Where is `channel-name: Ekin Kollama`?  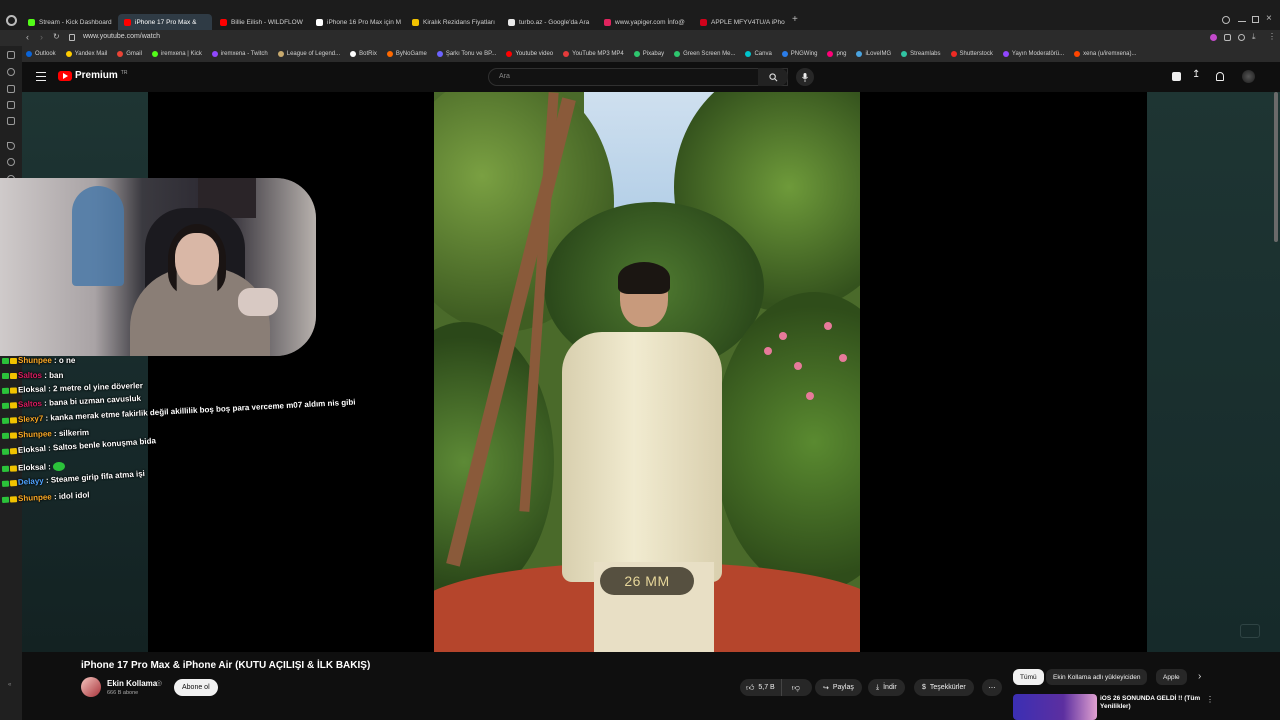 channel-name: Ekin Kollama is located at coordinates (132, 683).